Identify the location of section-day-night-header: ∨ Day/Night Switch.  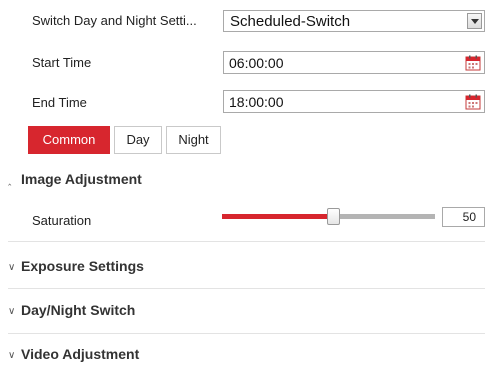
(71, 310).